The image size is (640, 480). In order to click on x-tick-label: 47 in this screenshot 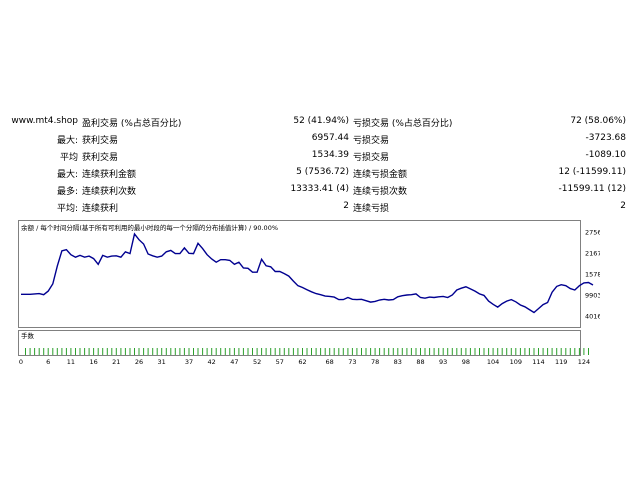, I will do `click(234, 362)`.